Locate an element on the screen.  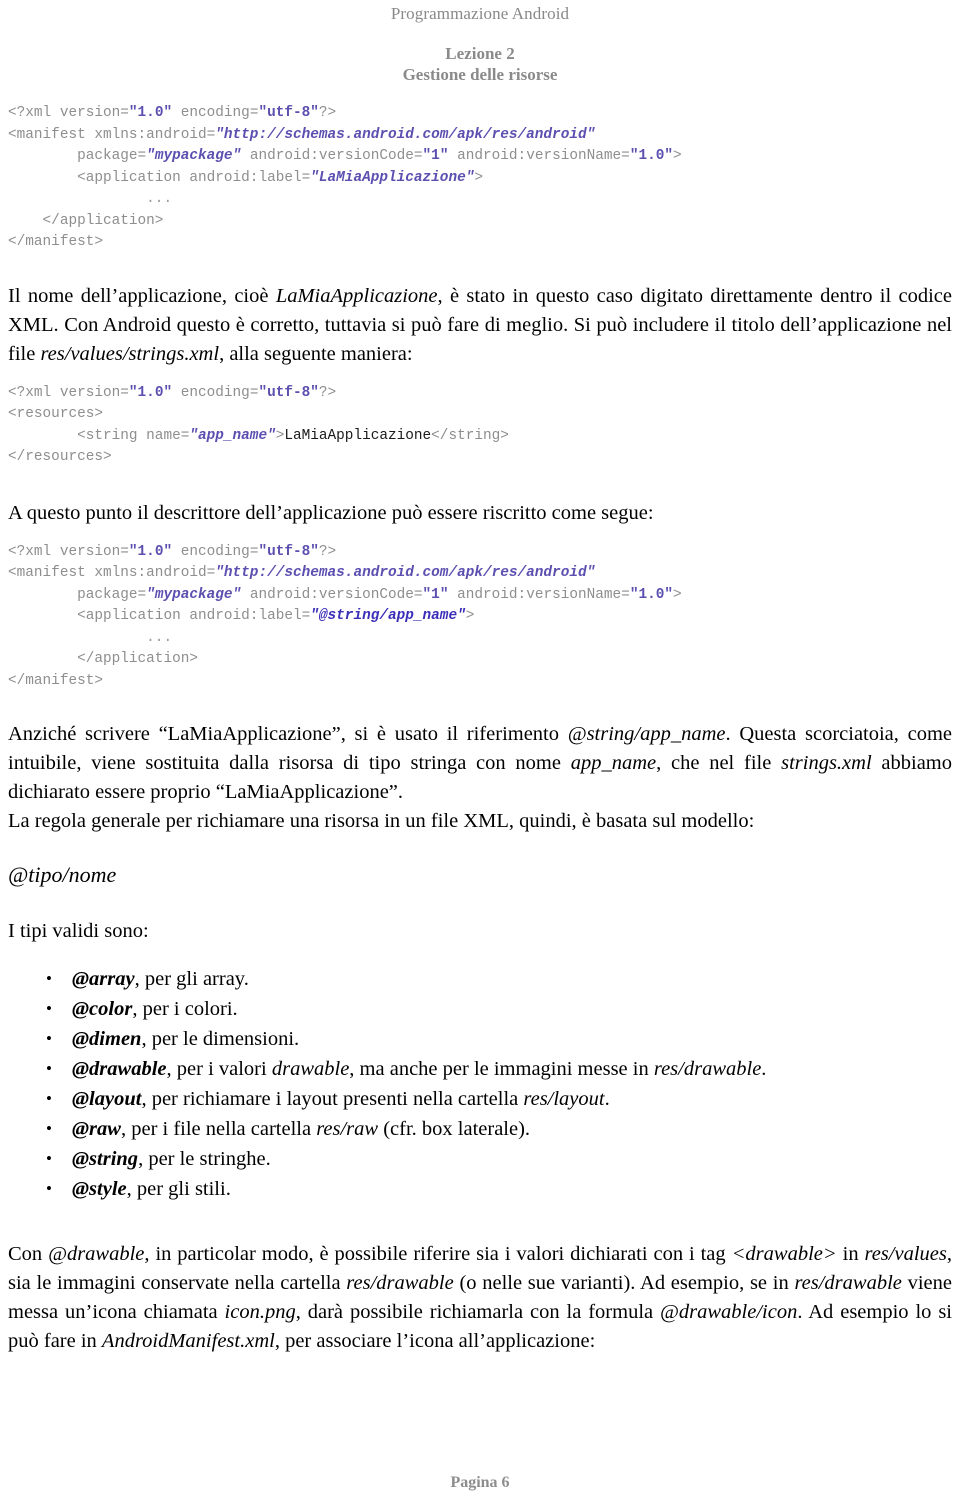
list-item-em: drawable is located at coordinates (310, 1069).